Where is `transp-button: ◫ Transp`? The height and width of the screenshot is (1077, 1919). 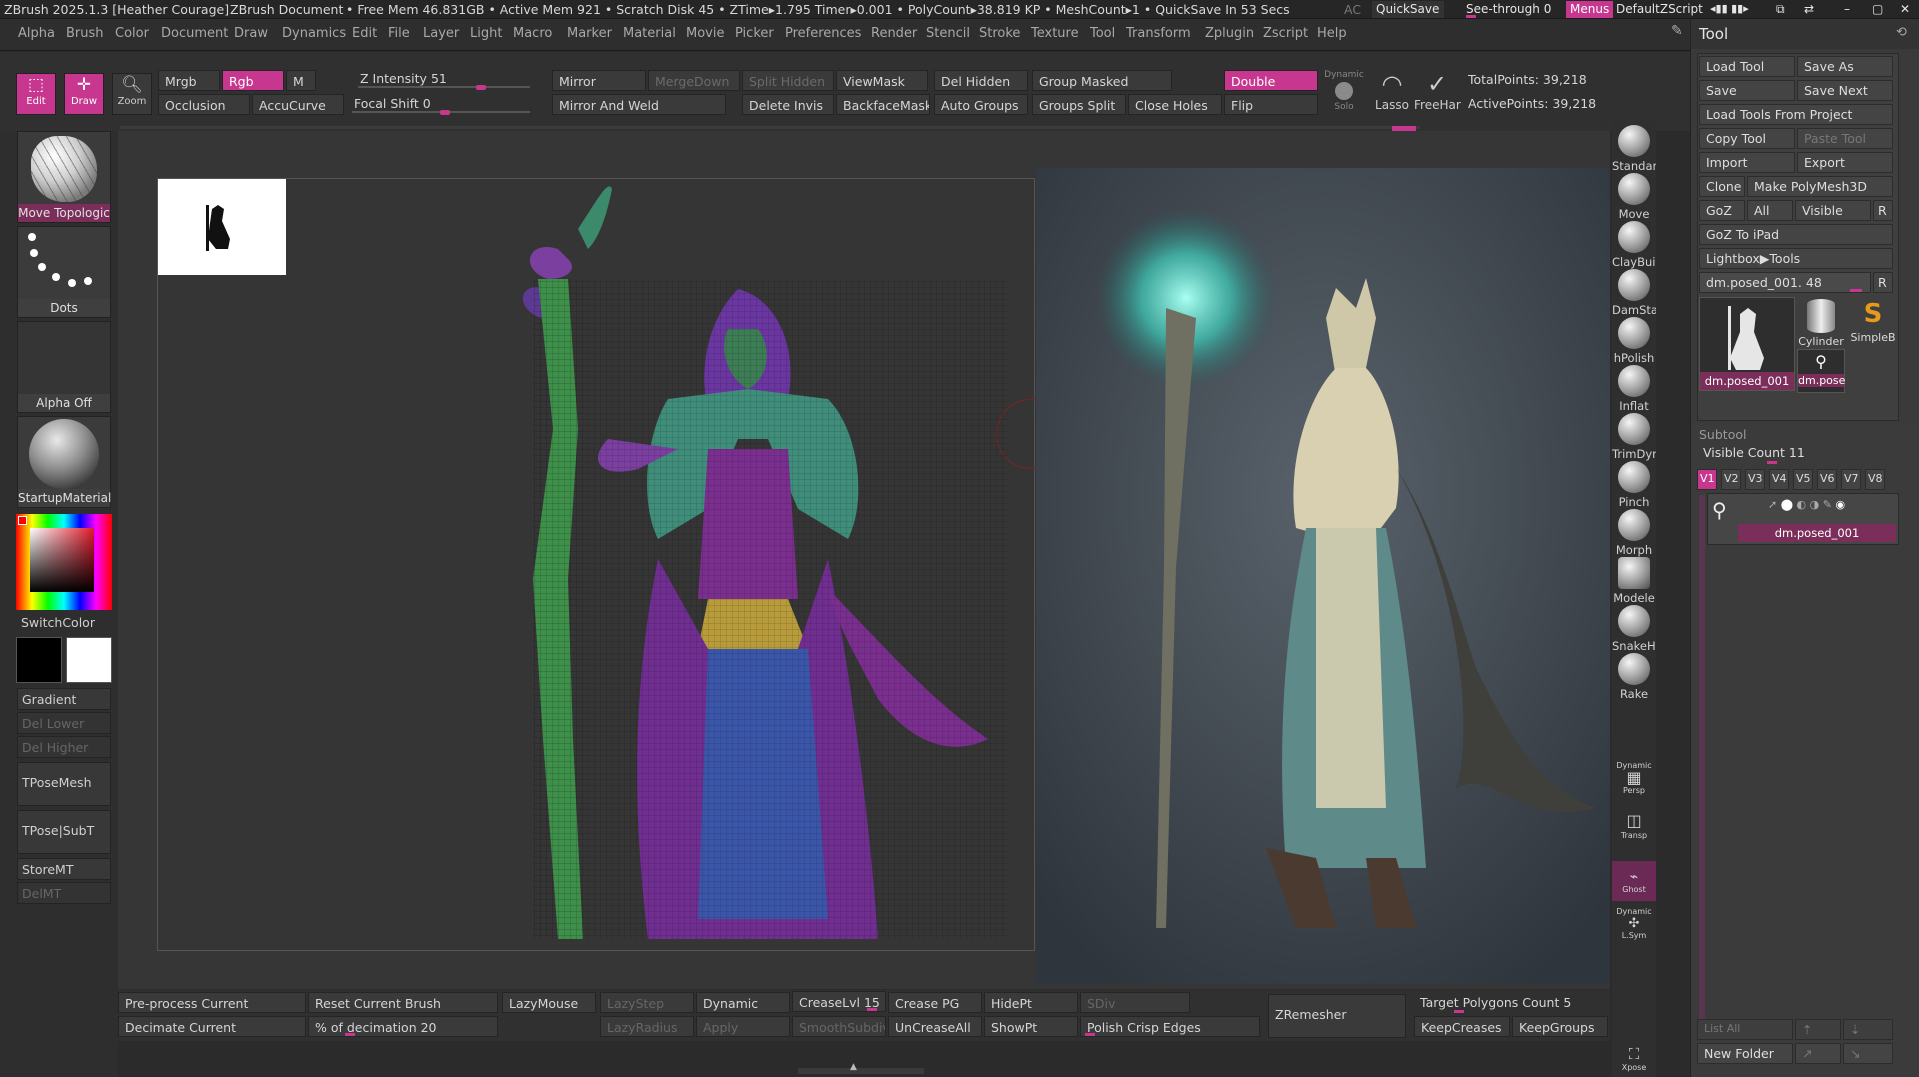 transp-button: ◫ Transp is located at coordinates (1634, 825).